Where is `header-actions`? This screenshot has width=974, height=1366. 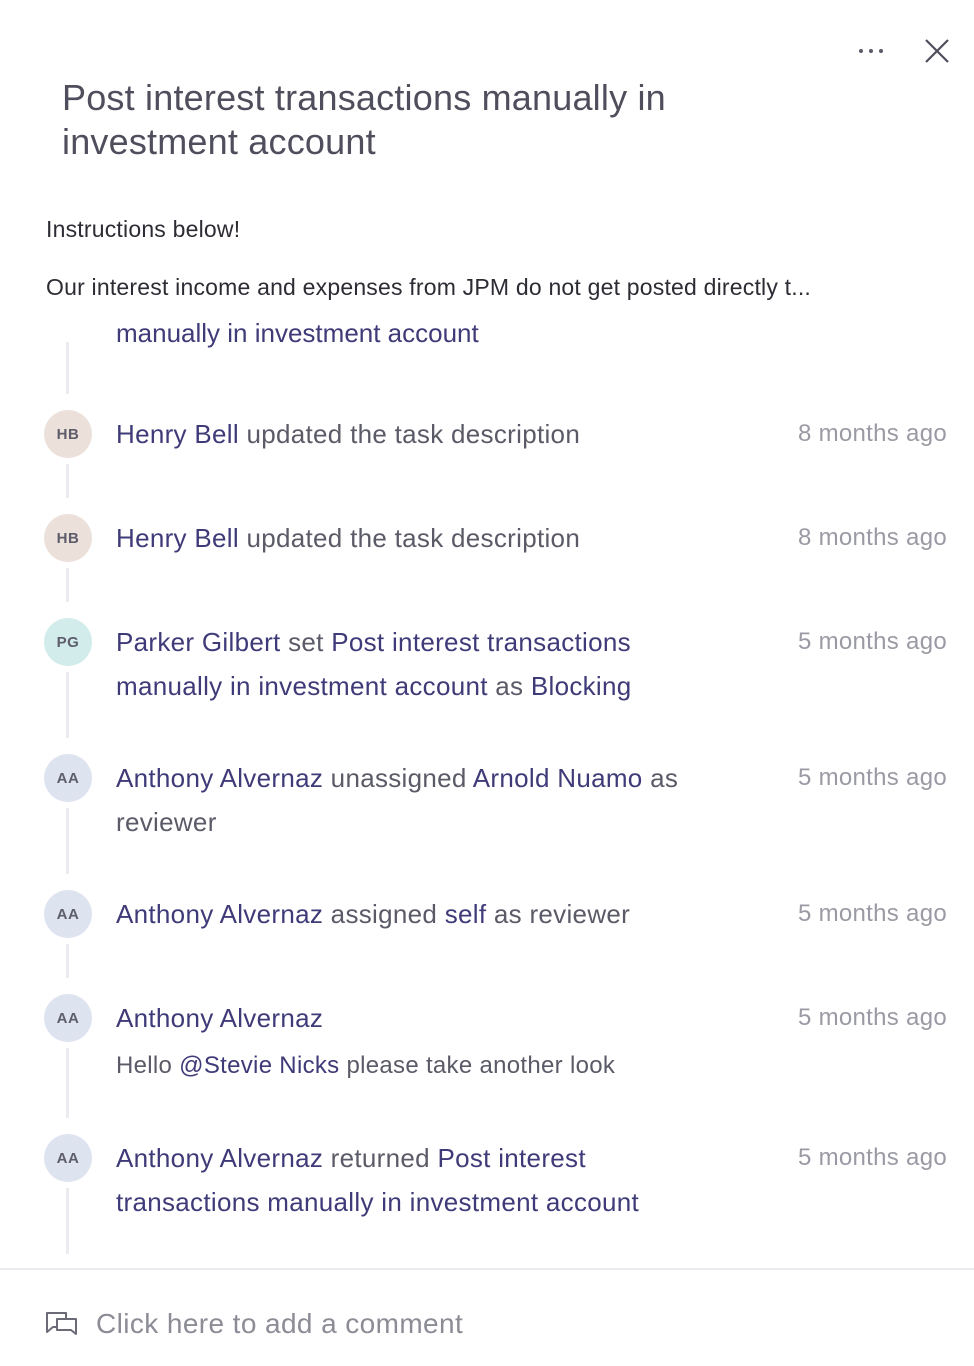 header-actions is located at coordinates (905, 51).